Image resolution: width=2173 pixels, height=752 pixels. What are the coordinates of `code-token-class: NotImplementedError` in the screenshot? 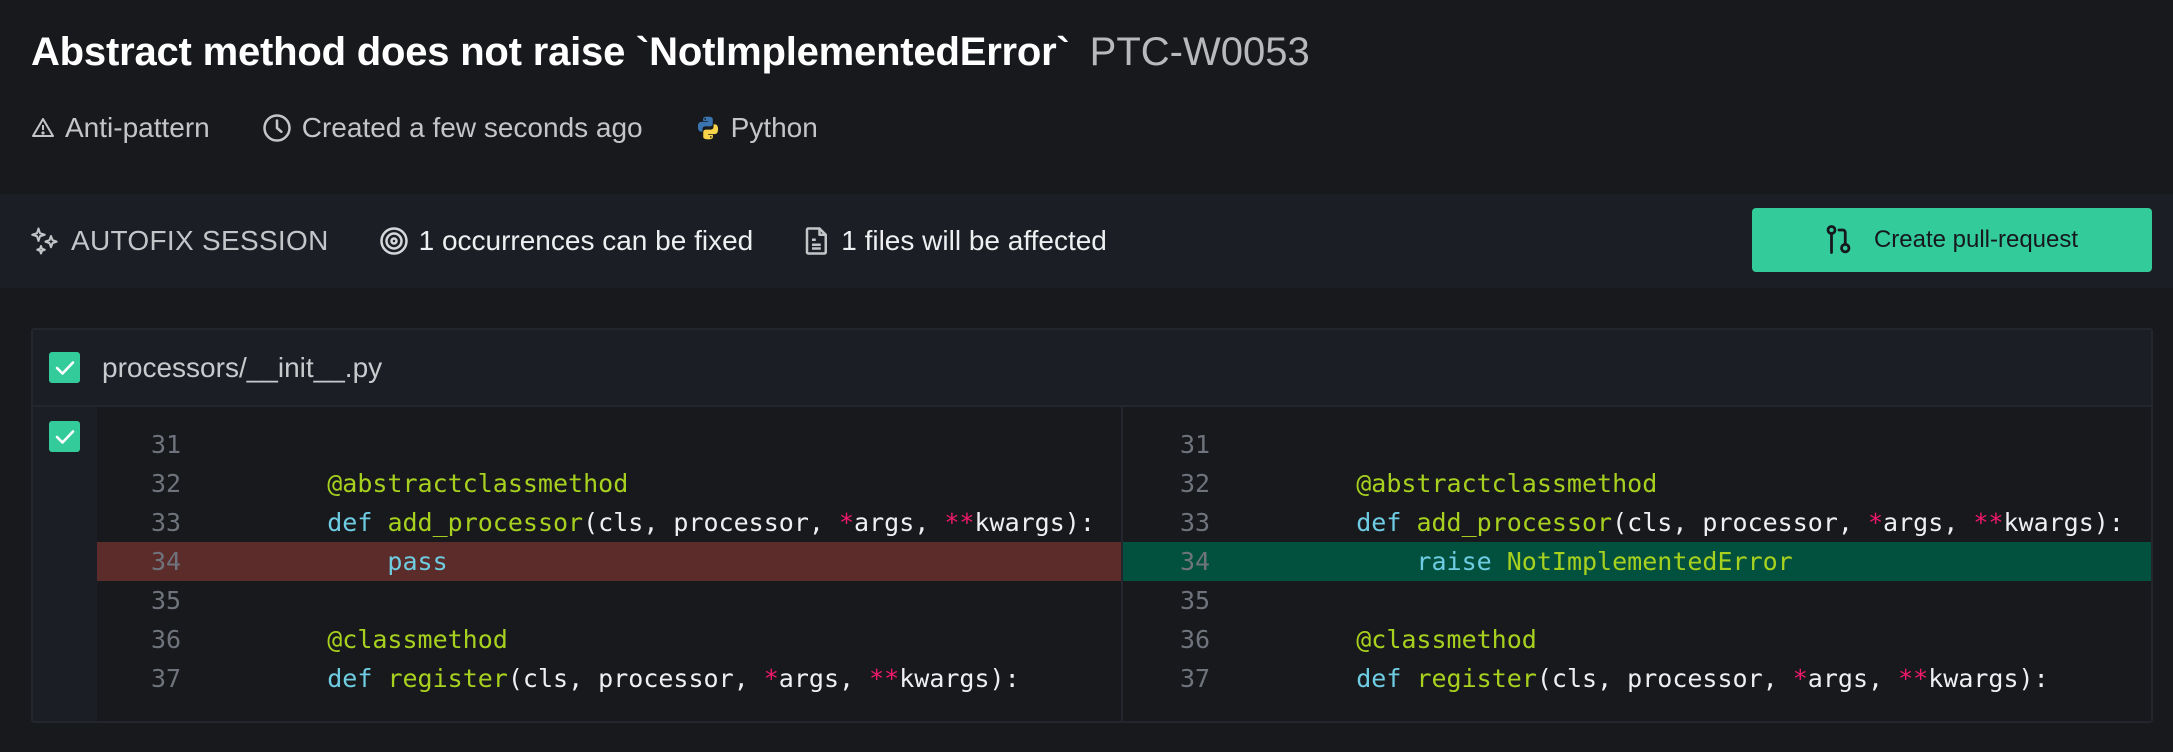 It's located at (1649, 561).